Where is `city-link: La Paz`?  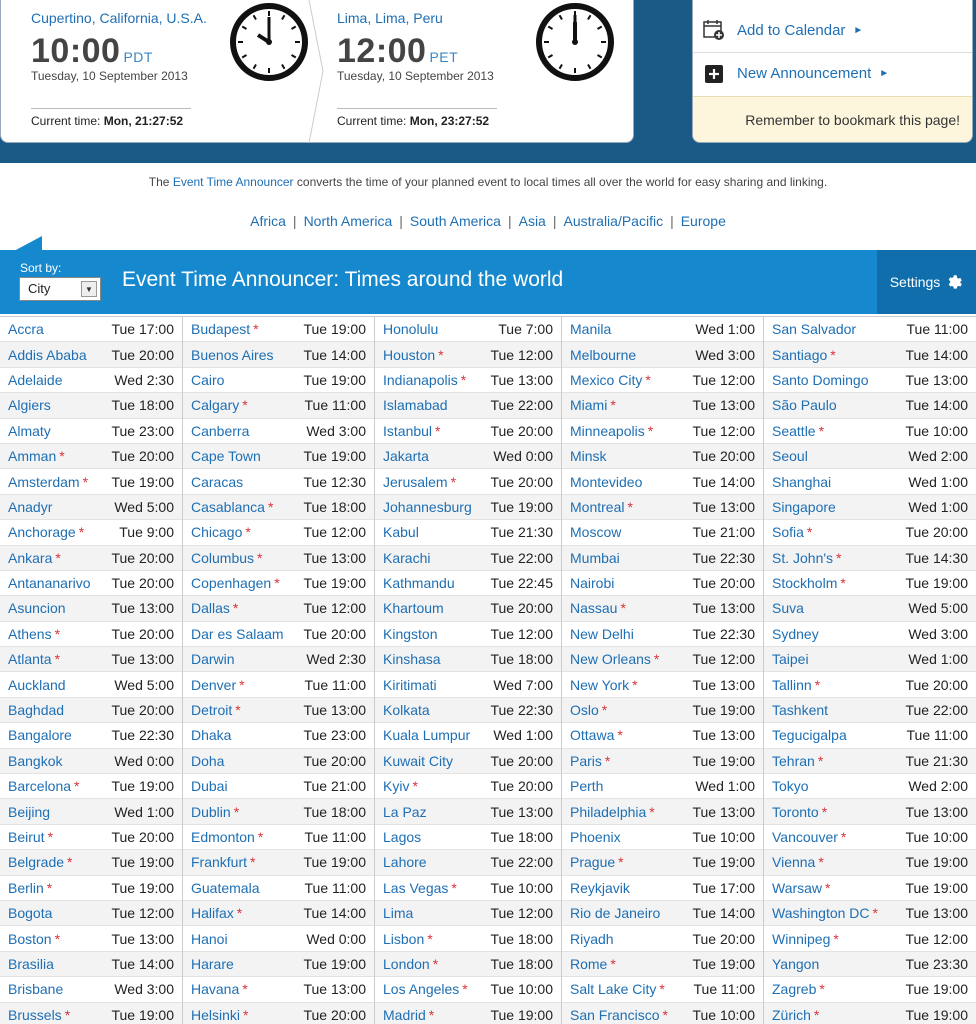
city-link: La Paz is located at coordinates (405, 812).